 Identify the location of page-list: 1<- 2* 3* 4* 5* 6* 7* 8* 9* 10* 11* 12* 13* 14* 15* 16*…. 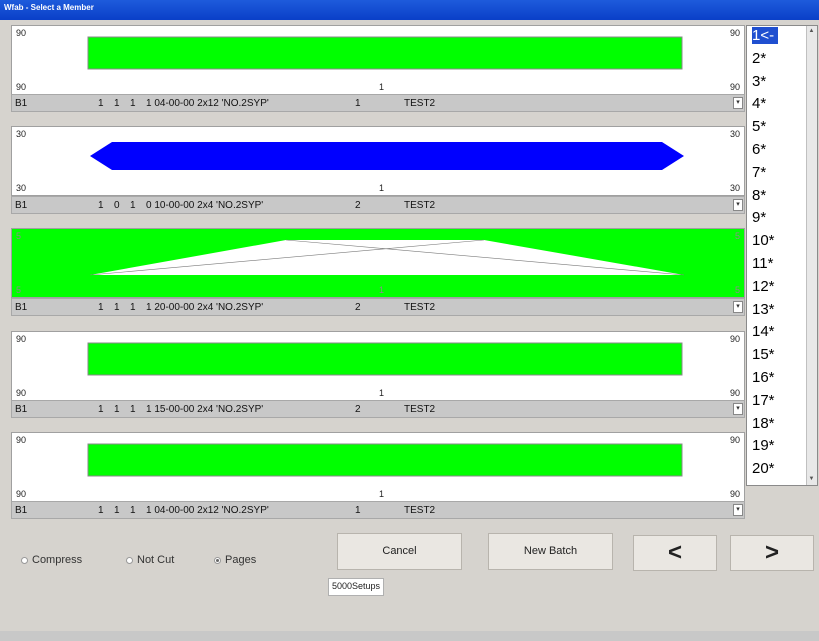
(782, 255).